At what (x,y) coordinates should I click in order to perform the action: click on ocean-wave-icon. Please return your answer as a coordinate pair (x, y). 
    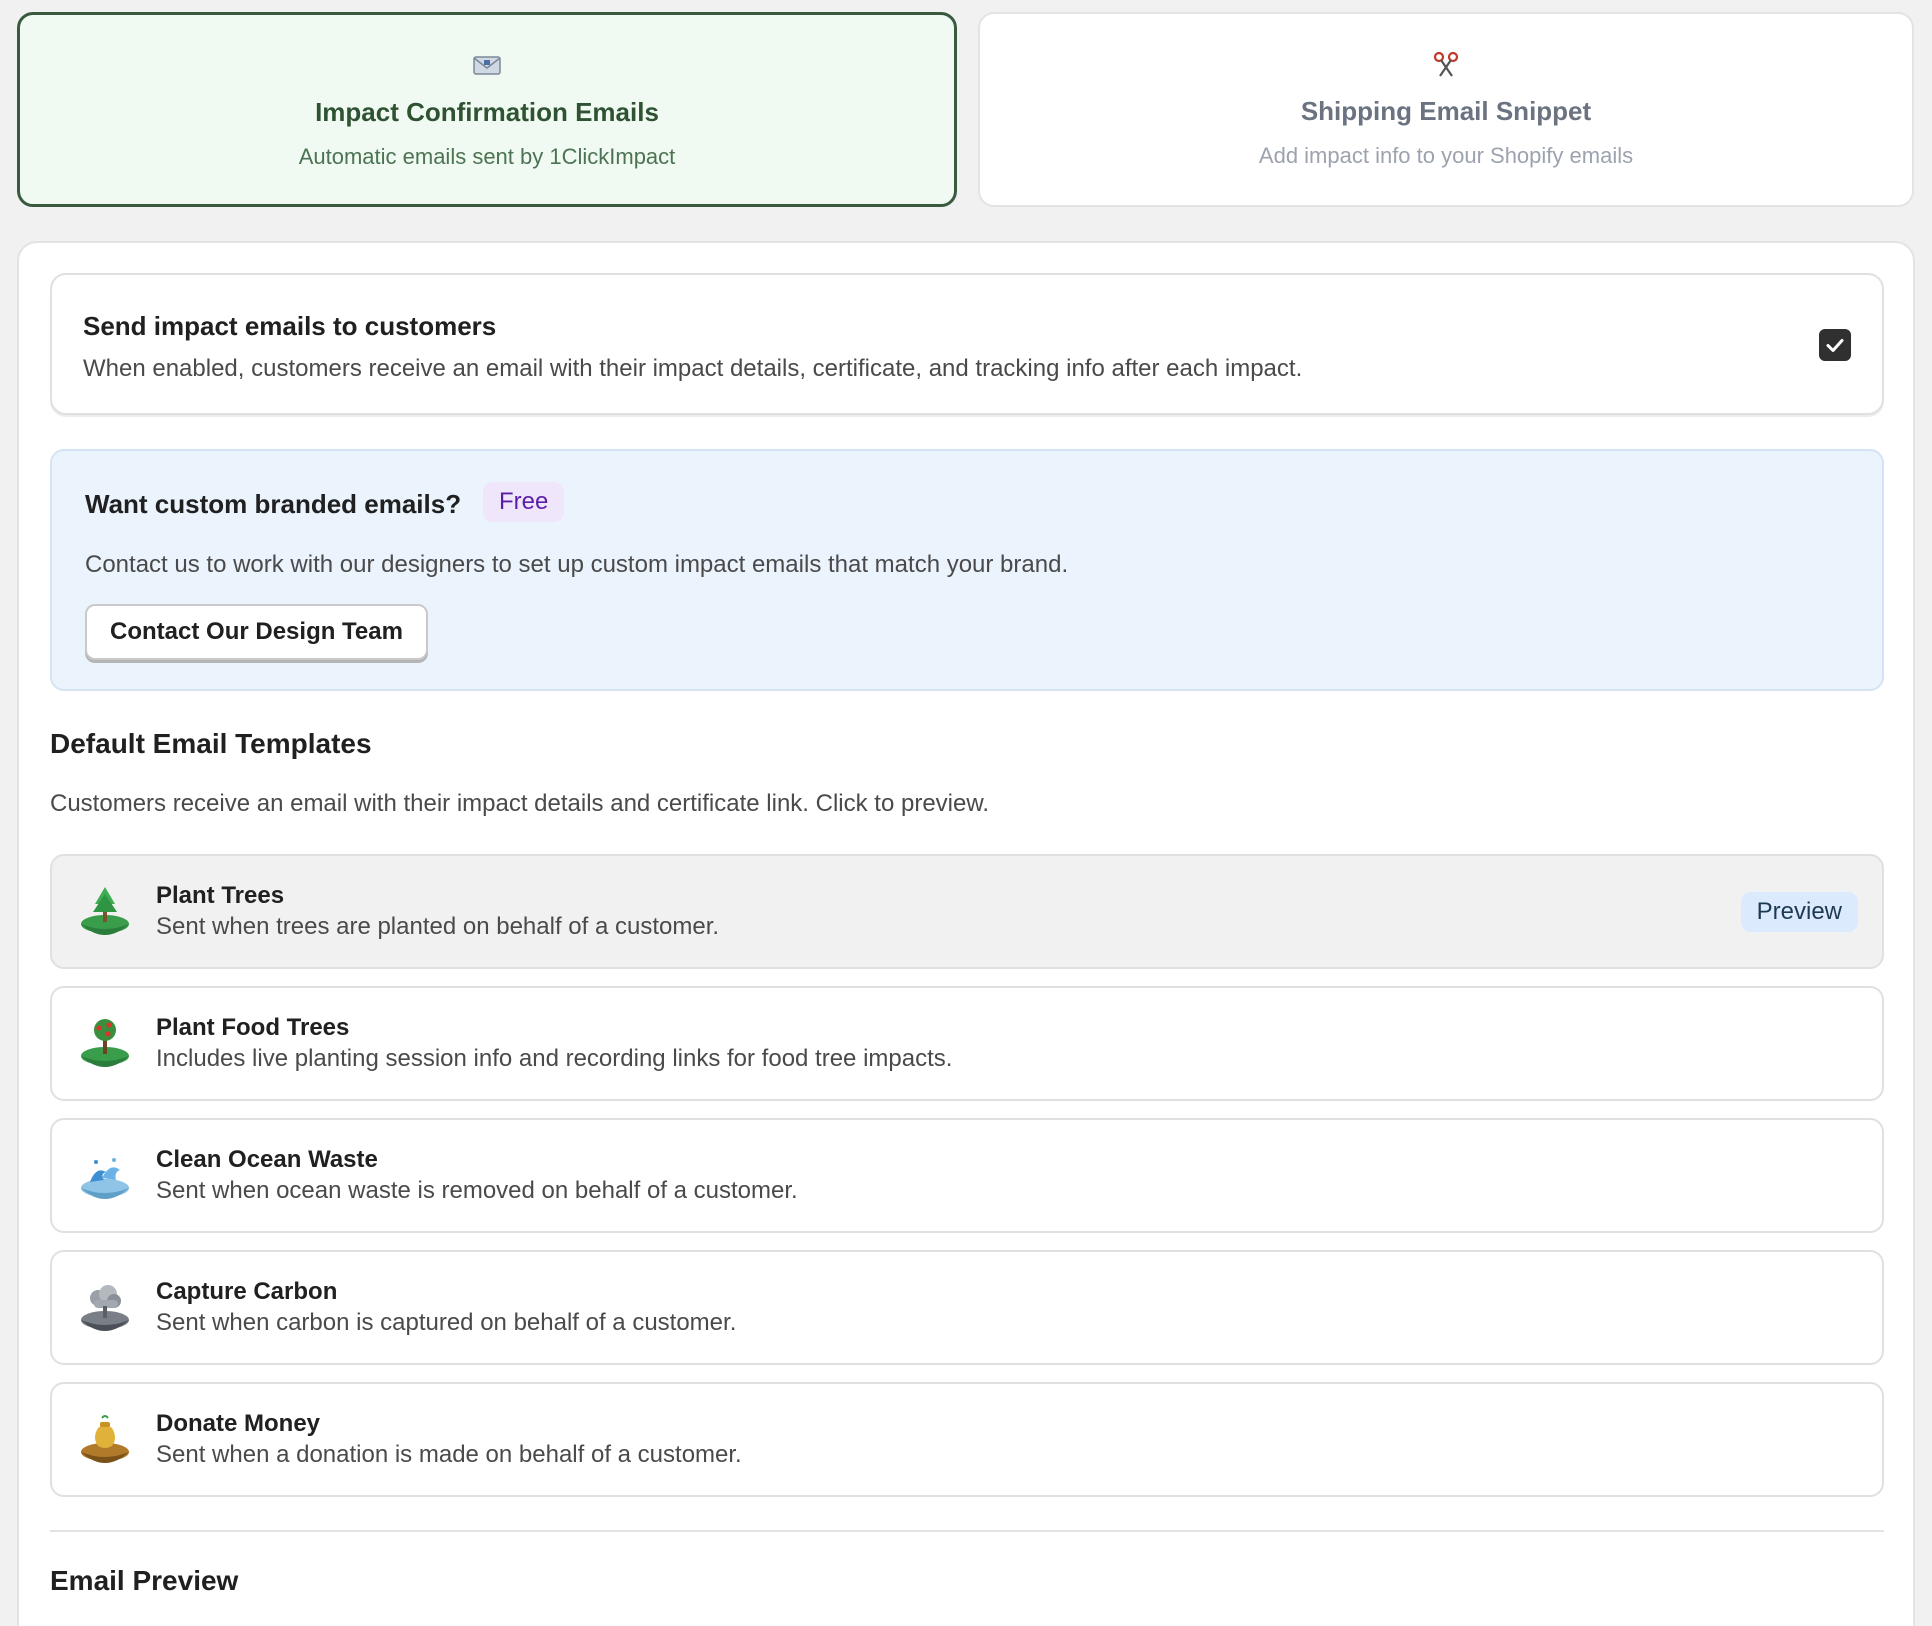
    Looking at the image, I should click on (105, 1178).